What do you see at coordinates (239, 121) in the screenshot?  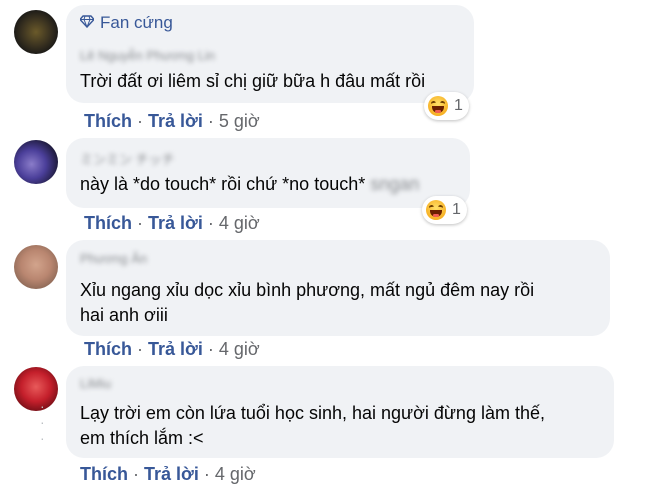 I see `comment-time: 5 giờ` at bounding box center [239, 121].